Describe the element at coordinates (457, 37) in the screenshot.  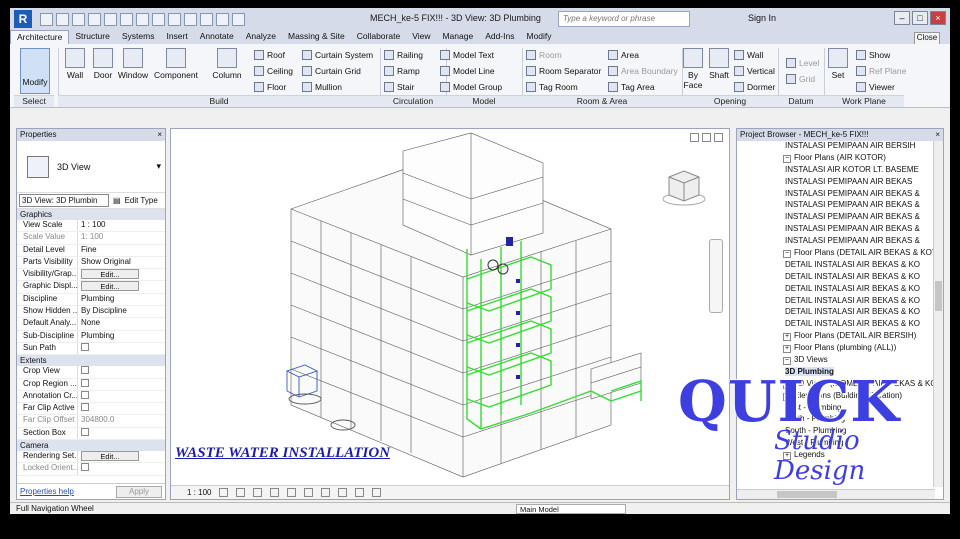
I see `tab-manage: Manage` at that location.